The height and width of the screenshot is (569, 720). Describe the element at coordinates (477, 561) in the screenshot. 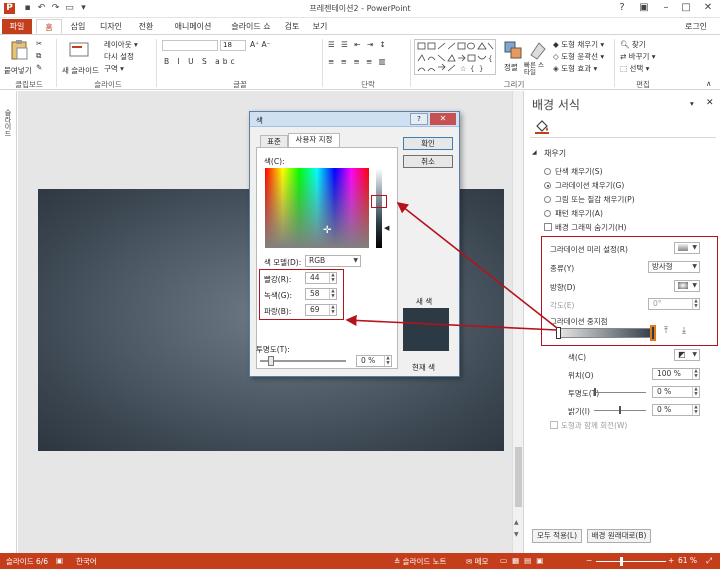

I see `comments-button: ✉ 메모` at that location.